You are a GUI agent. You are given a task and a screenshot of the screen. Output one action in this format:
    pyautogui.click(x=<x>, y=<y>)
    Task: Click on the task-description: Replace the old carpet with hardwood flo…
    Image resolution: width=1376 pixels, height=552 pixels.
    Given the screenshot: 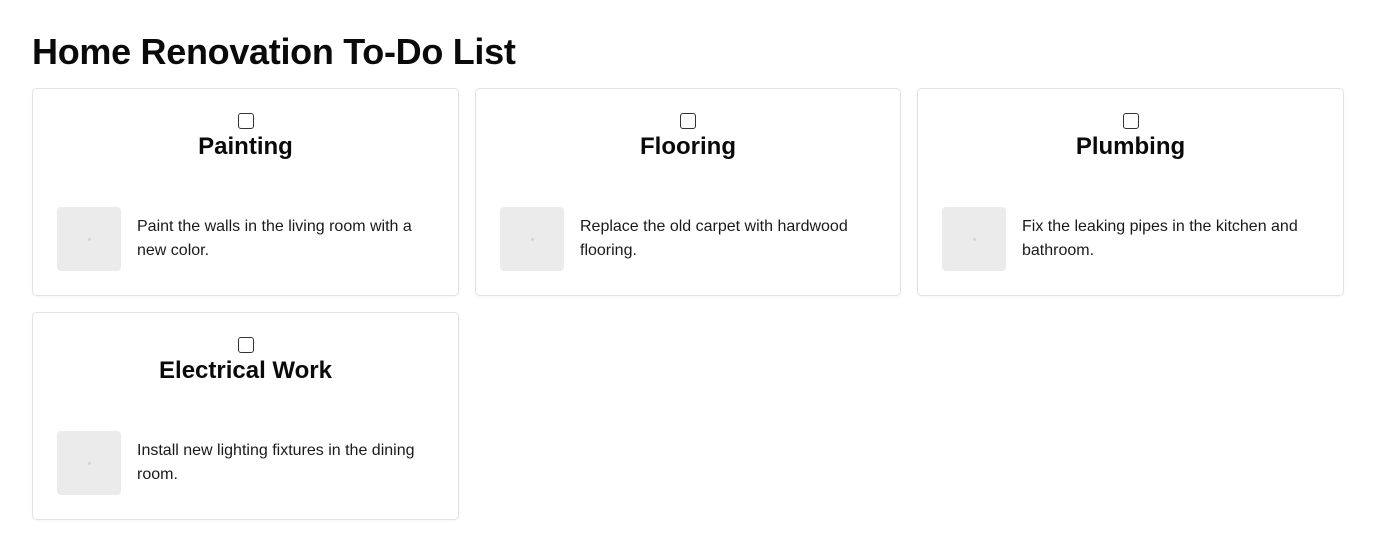 What is the action you would take?
    pyautogui.click(x=714, y=238)
    